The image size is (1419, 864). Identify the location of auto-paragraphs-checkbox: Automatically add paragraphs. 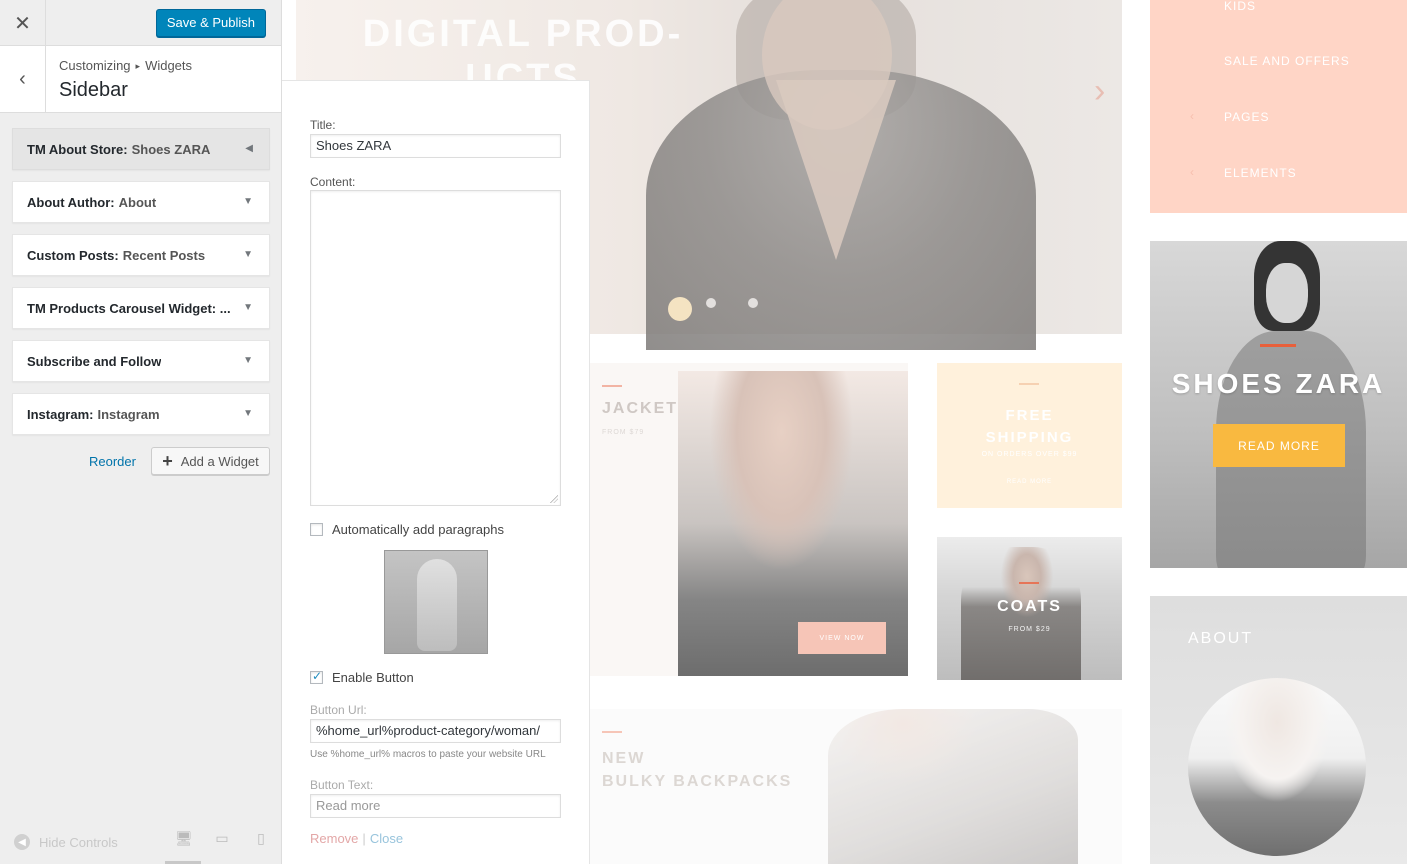
(407, 529).